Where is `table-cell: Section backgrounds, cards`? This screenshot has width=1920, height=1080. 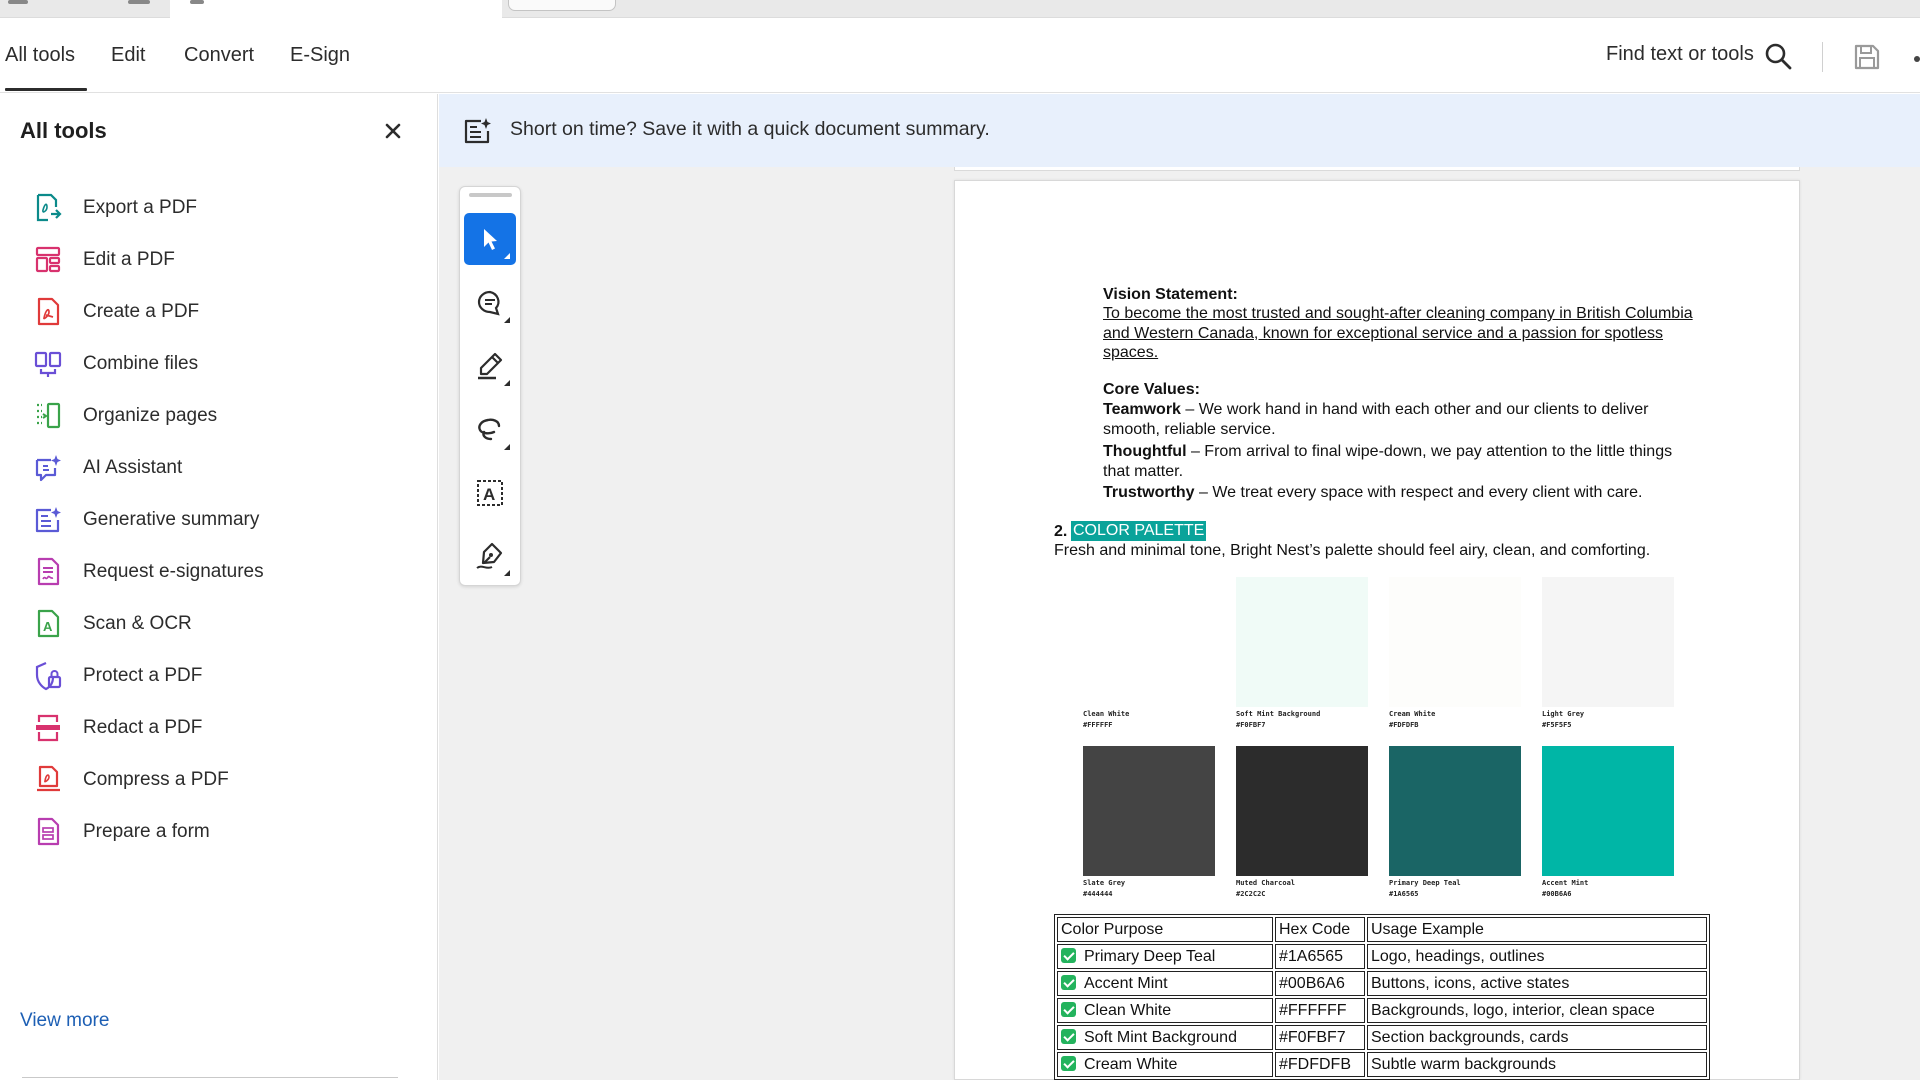 table-cell: Section backgrounds, cards is located at coordinates (1537, 1037).